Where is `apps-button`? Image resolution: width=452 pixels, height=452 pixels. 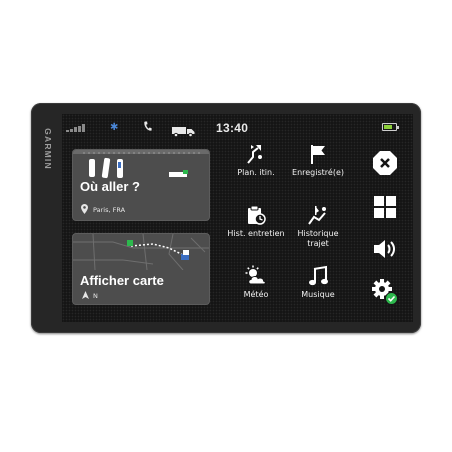
apps-button is located at coordinates (385, 207).